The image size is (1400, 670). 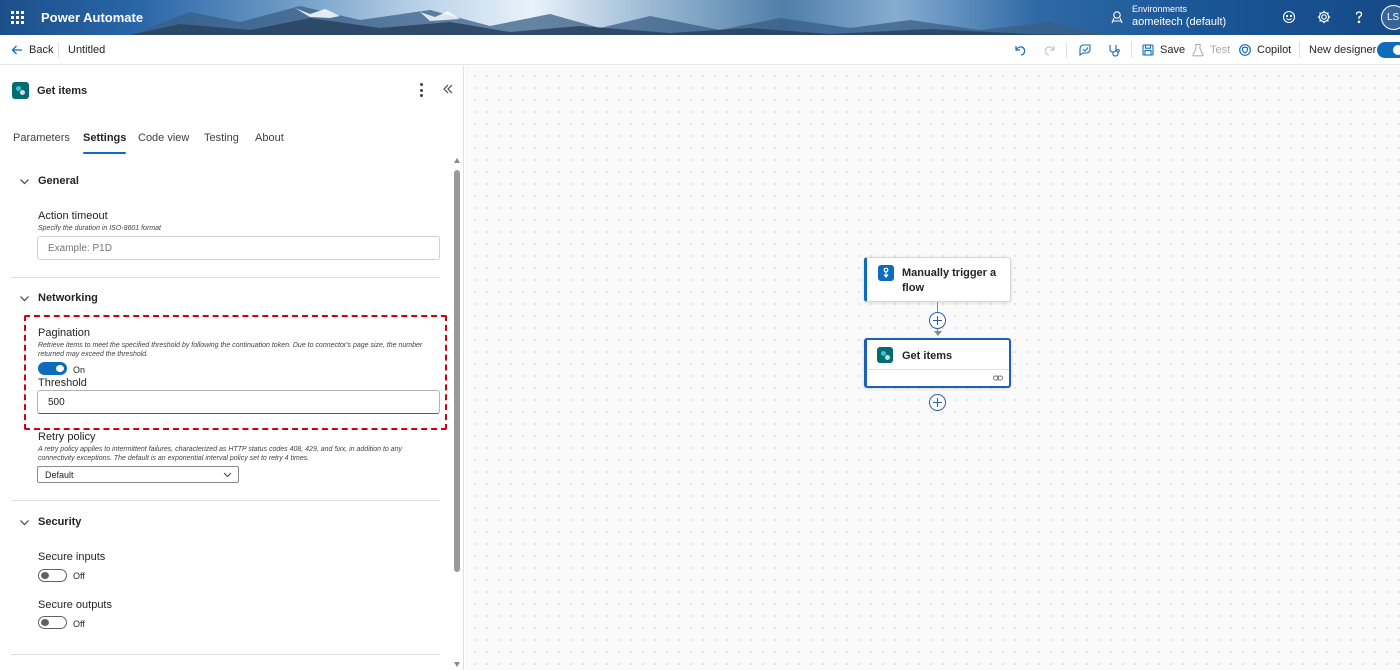 I want to click on trigger-card-title: Manually trigger a flow, so click(x=949, y=280).